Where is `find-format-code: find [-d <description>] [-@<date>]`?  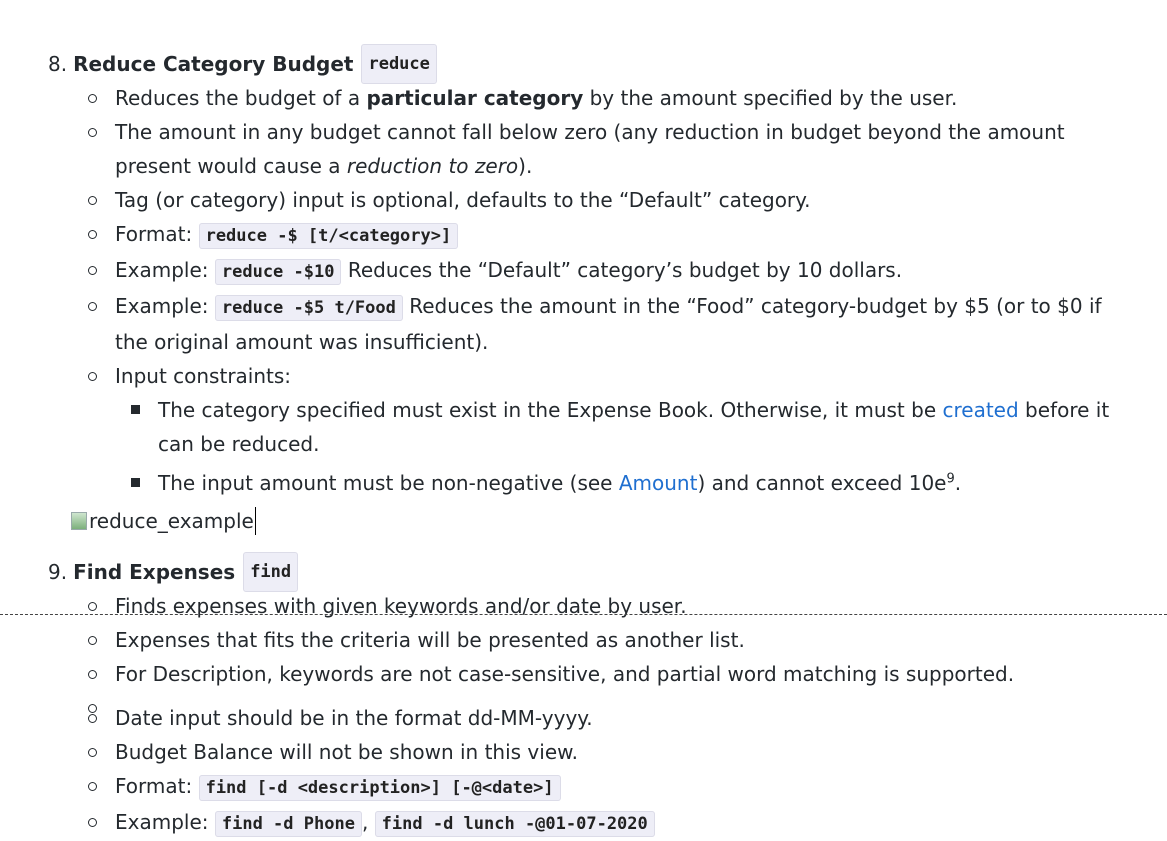
find-format-code: find [-d <description>] [-@<date>] is located at coordinates (379, 788).